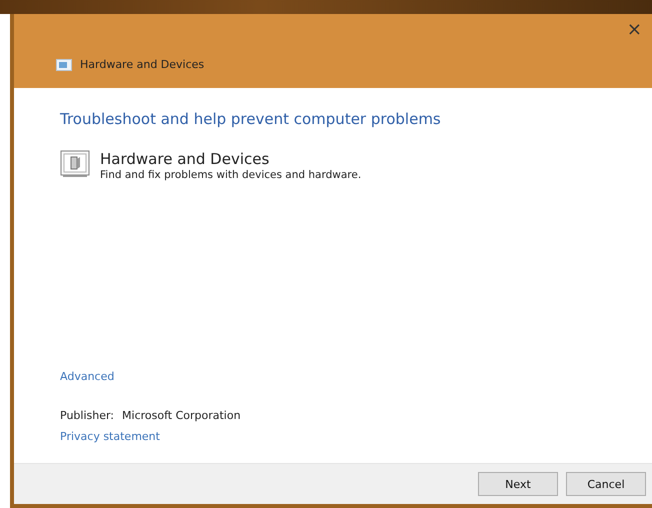 The image size is (652, 508). What do you see at coordinates (231, 175) in the screenshot?
I see `troubleshooter-description: Find and fix problems with devices and hardware.` at bounding box center [231, 175].